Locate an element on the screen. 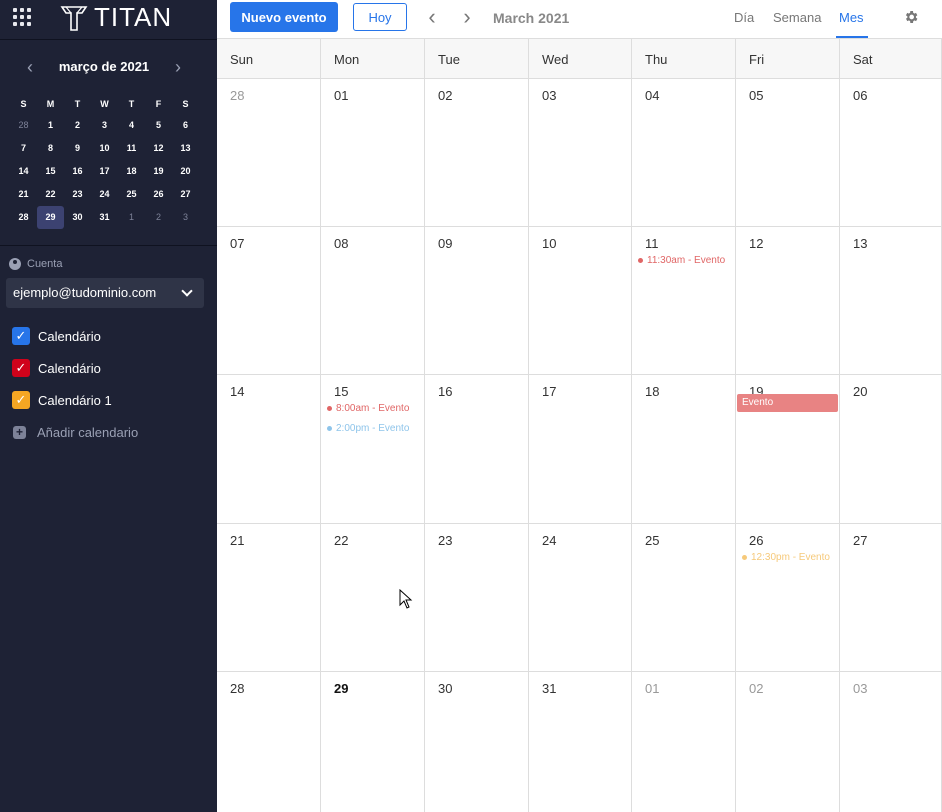 The image size is (942, 812). mini-day: 13 is located at coordinates (185, 148).